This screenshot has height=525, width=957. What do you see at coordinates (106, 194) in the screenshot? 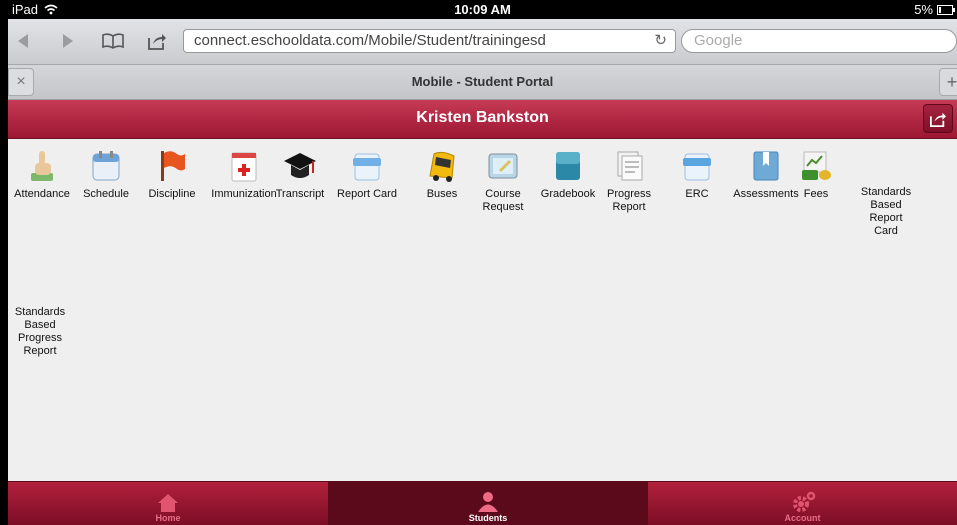
I see `tile-label: Schedule` at bounding box center [106, 194].